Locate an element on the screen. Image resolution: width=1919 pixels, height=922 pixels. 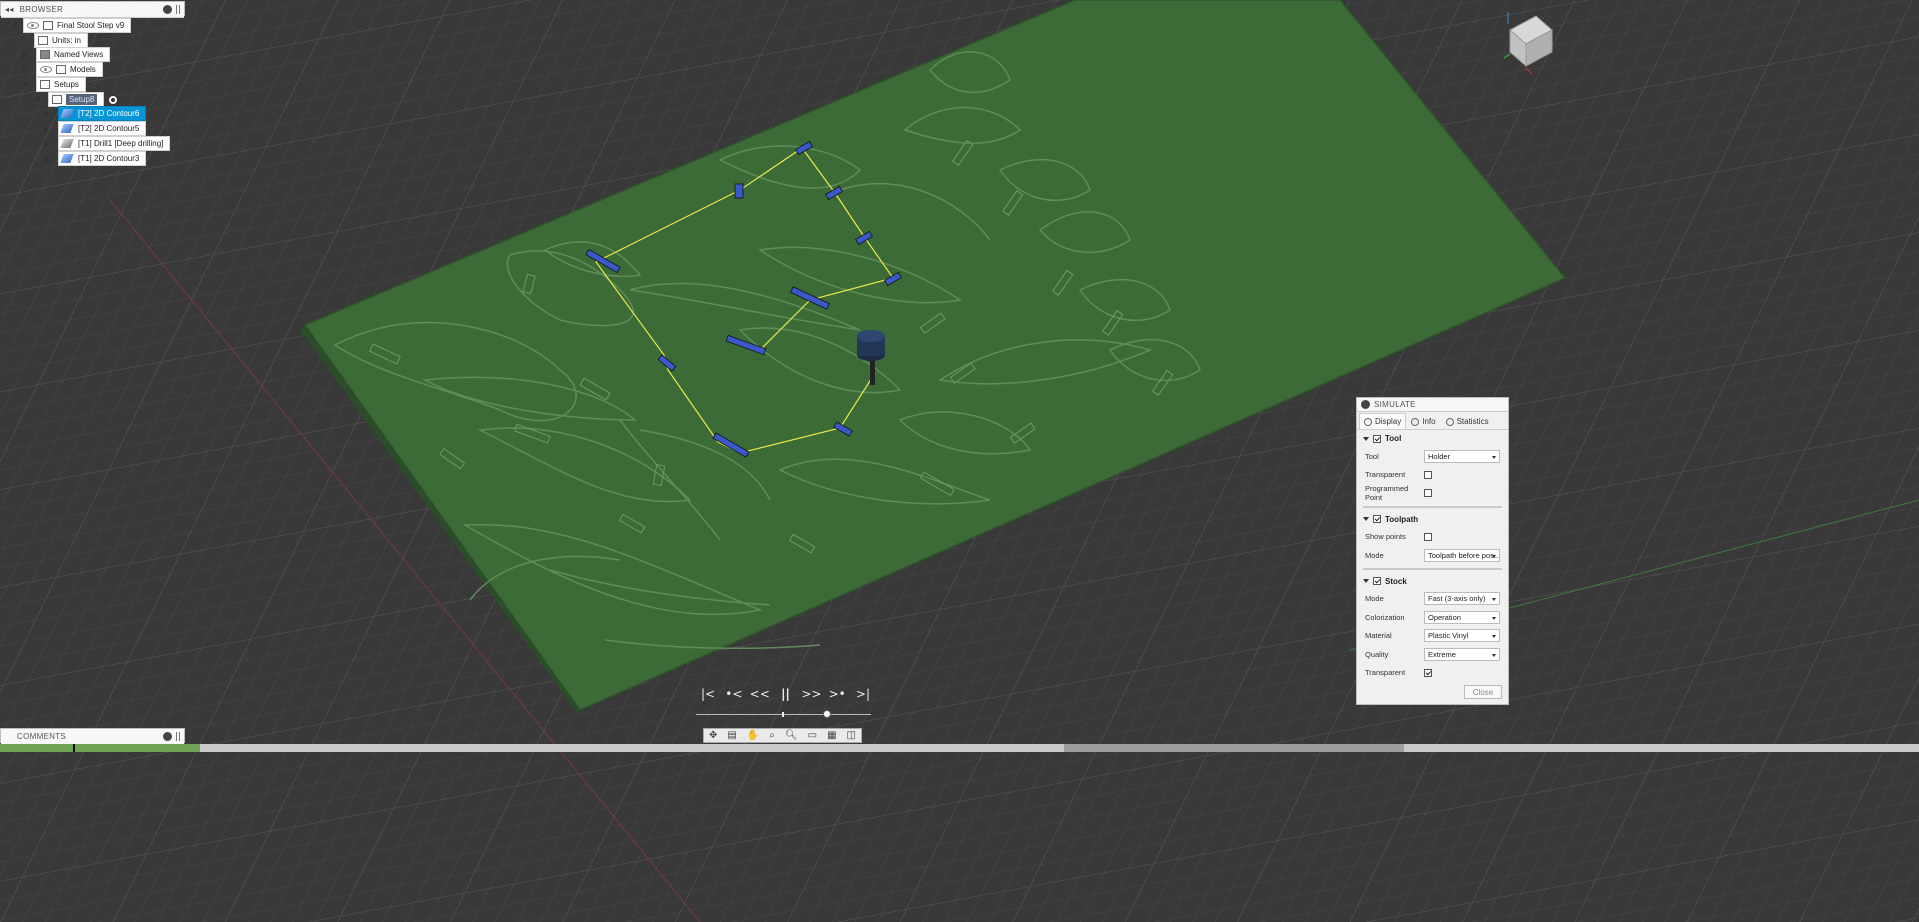
statistics-icon is located at coordinates (1449, 421).